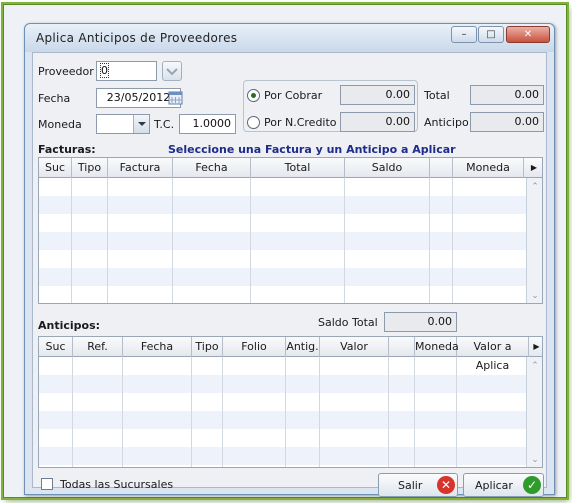 This screenshot has width=572, height=503. I want to click on por-cobrar-label: Por Cobrar, so click(293, 95).